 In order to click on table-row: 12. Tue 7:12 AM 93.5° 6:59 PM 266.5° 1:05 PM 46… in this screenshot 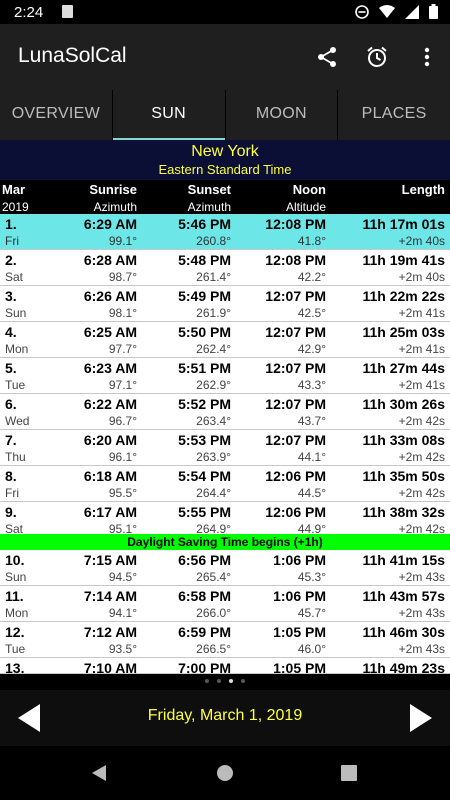, I will do `click(225, 640)`.